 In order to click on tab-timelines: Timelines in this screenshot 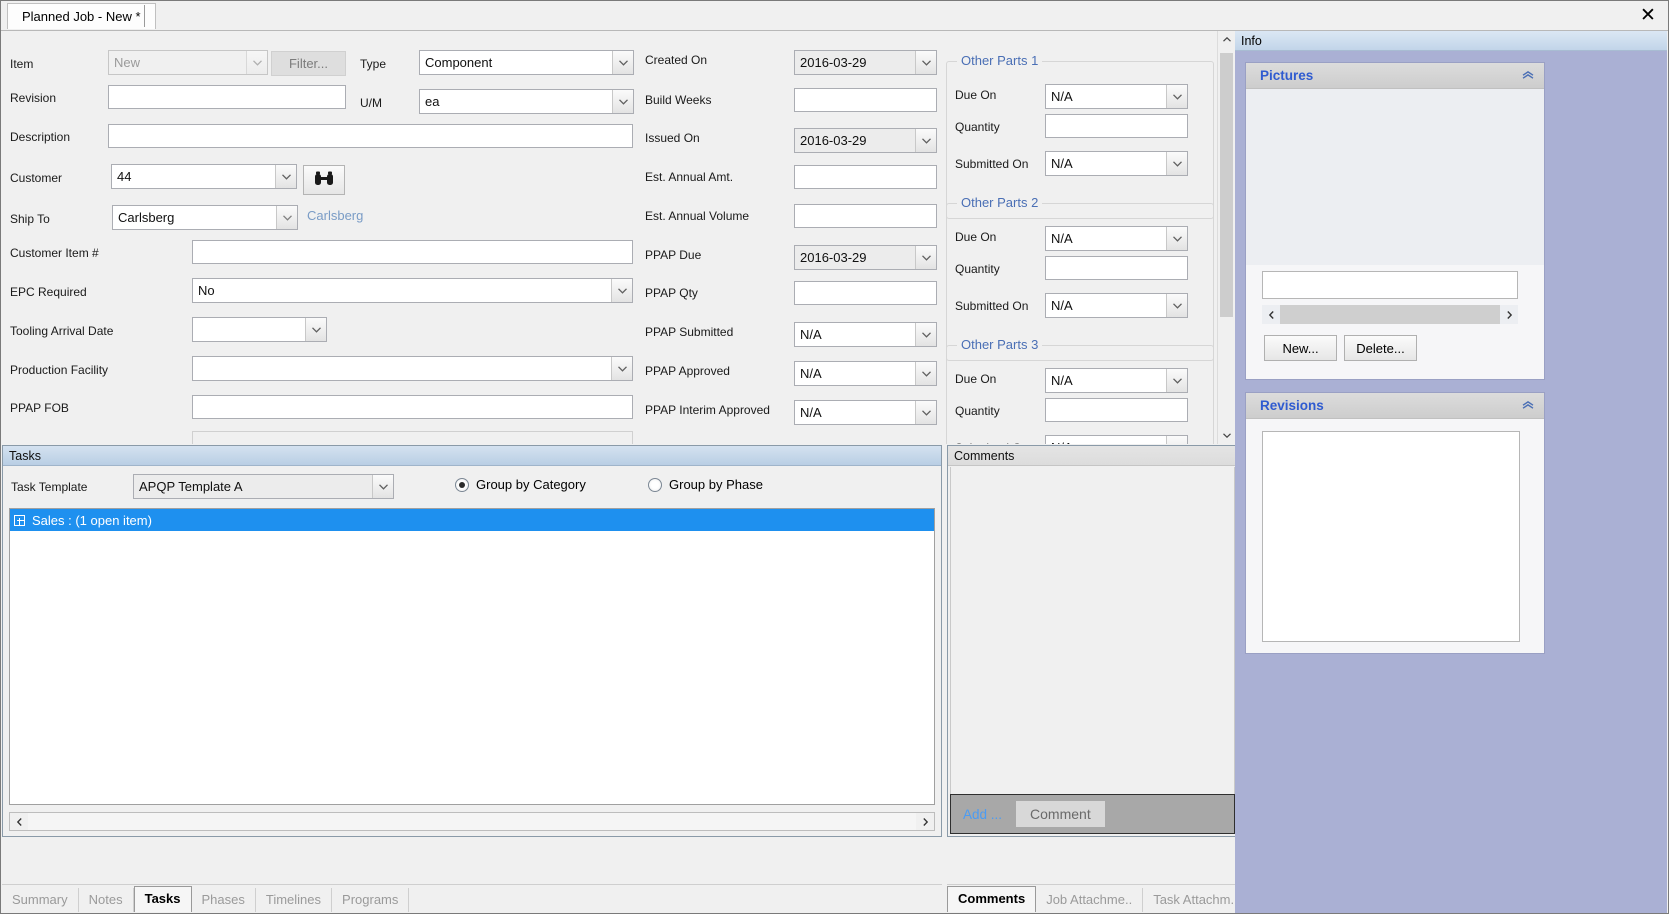, I will do `click(294, 900)`.